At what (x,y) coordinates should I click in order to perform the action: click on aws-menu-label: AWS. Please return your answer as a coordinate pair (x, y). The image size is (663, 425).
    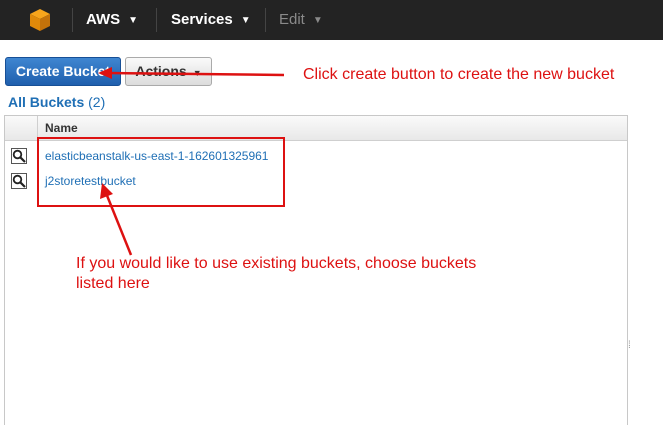
    Looking at the image, I should click on (103, 19).